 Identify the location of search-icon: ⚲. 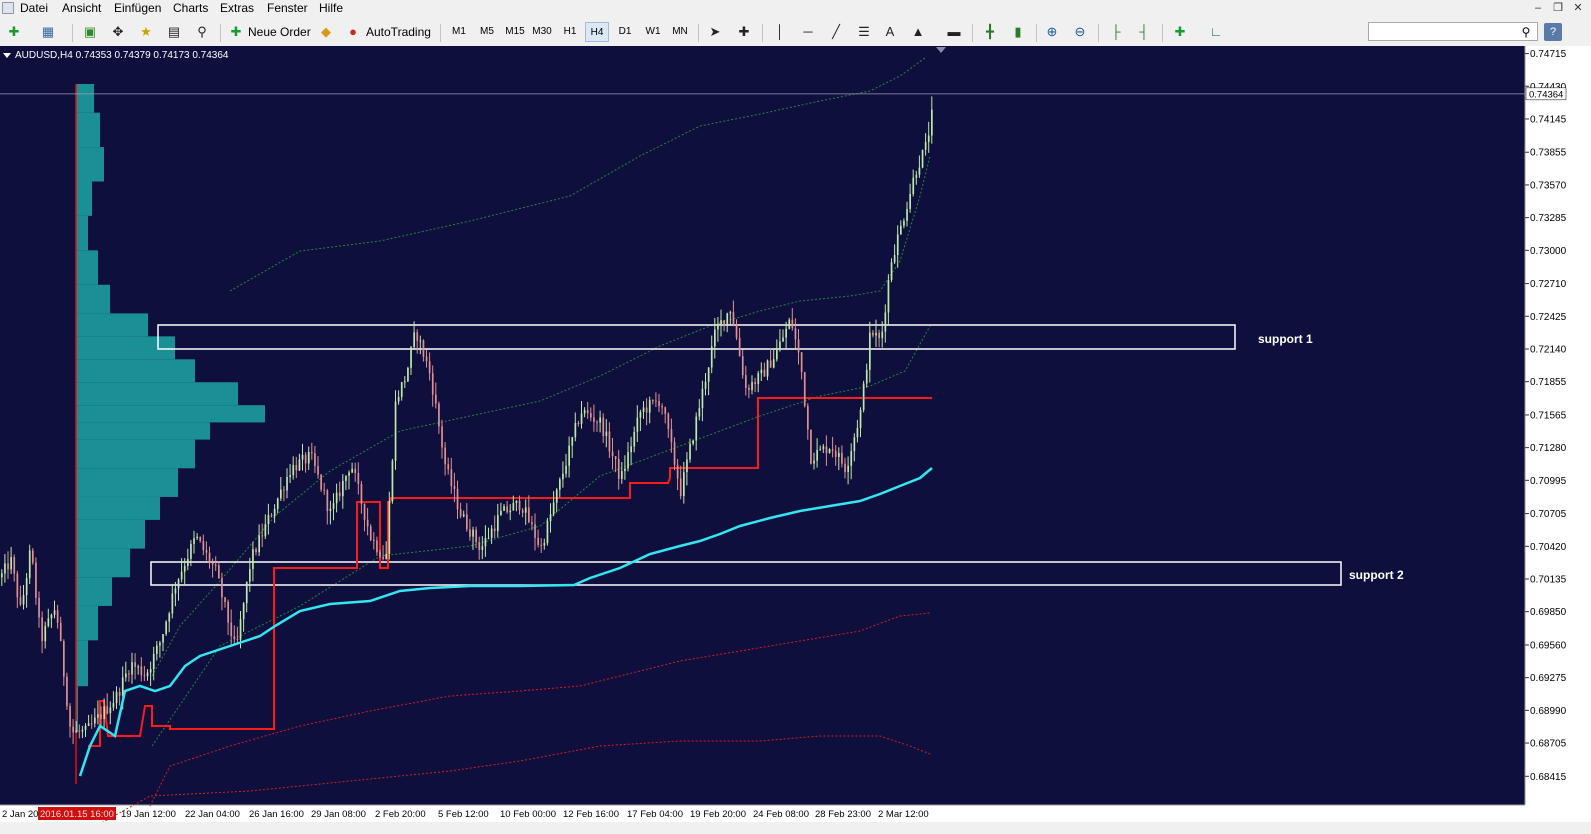
(1526, 32).